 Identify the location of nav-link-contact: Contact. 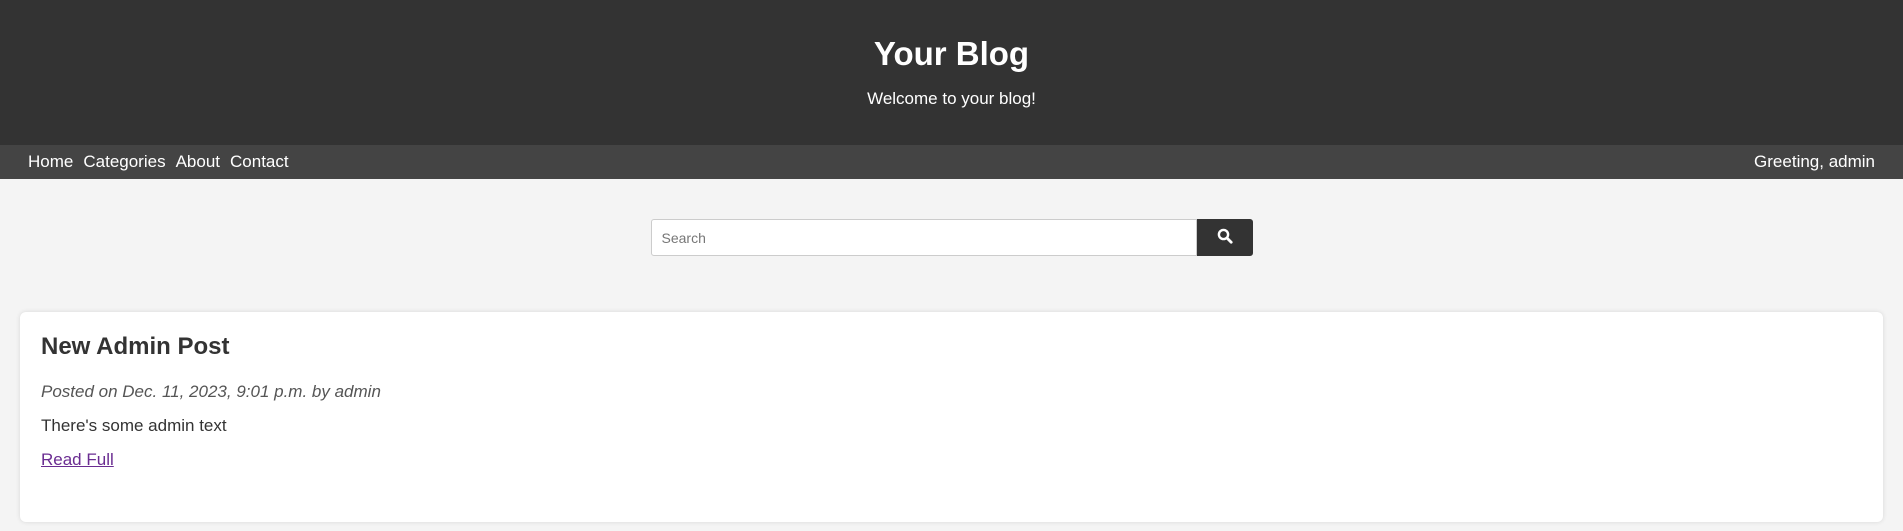
(259, 162).